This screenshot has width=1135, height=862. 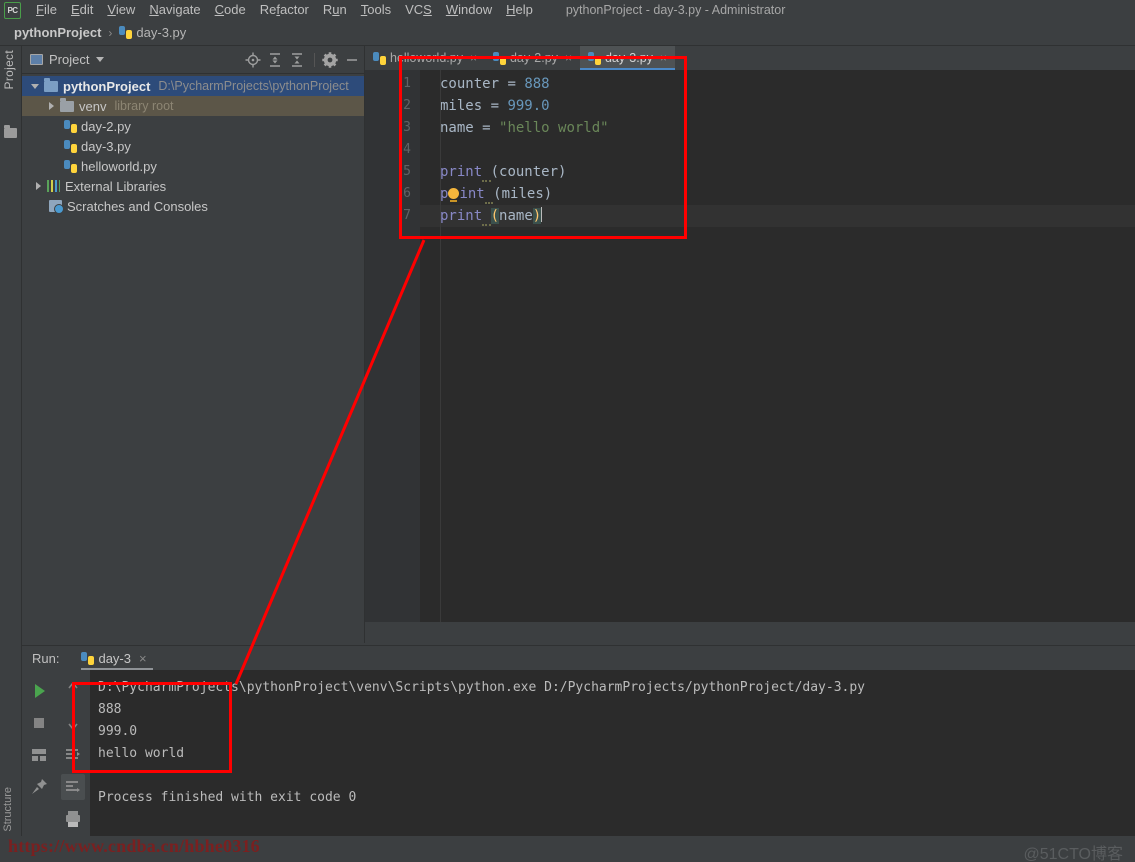 What do you see at coordinates (144, 106) in the screenshot?
I see `tree-item-path: library root` at bounding box center [144, 106].